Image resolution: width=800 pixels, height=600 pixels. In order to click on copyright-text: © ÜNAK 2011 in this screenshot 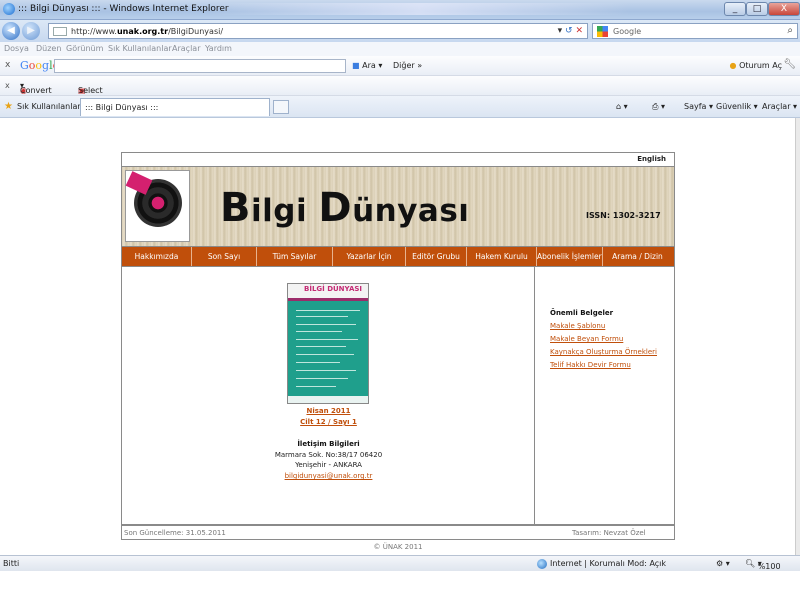, I will do `click(398, 547)`.